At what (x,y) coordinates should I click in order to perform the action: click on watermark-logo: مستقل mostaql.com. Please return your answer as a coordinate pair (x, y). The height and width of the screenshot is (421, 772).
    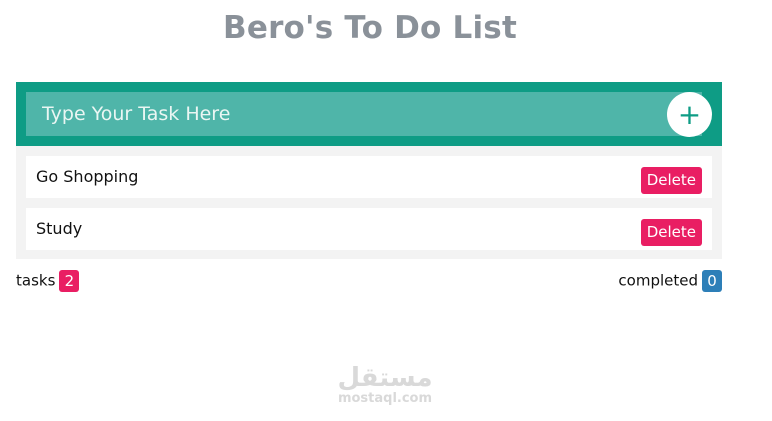
    Looking at the image, I should click on (385, 385).